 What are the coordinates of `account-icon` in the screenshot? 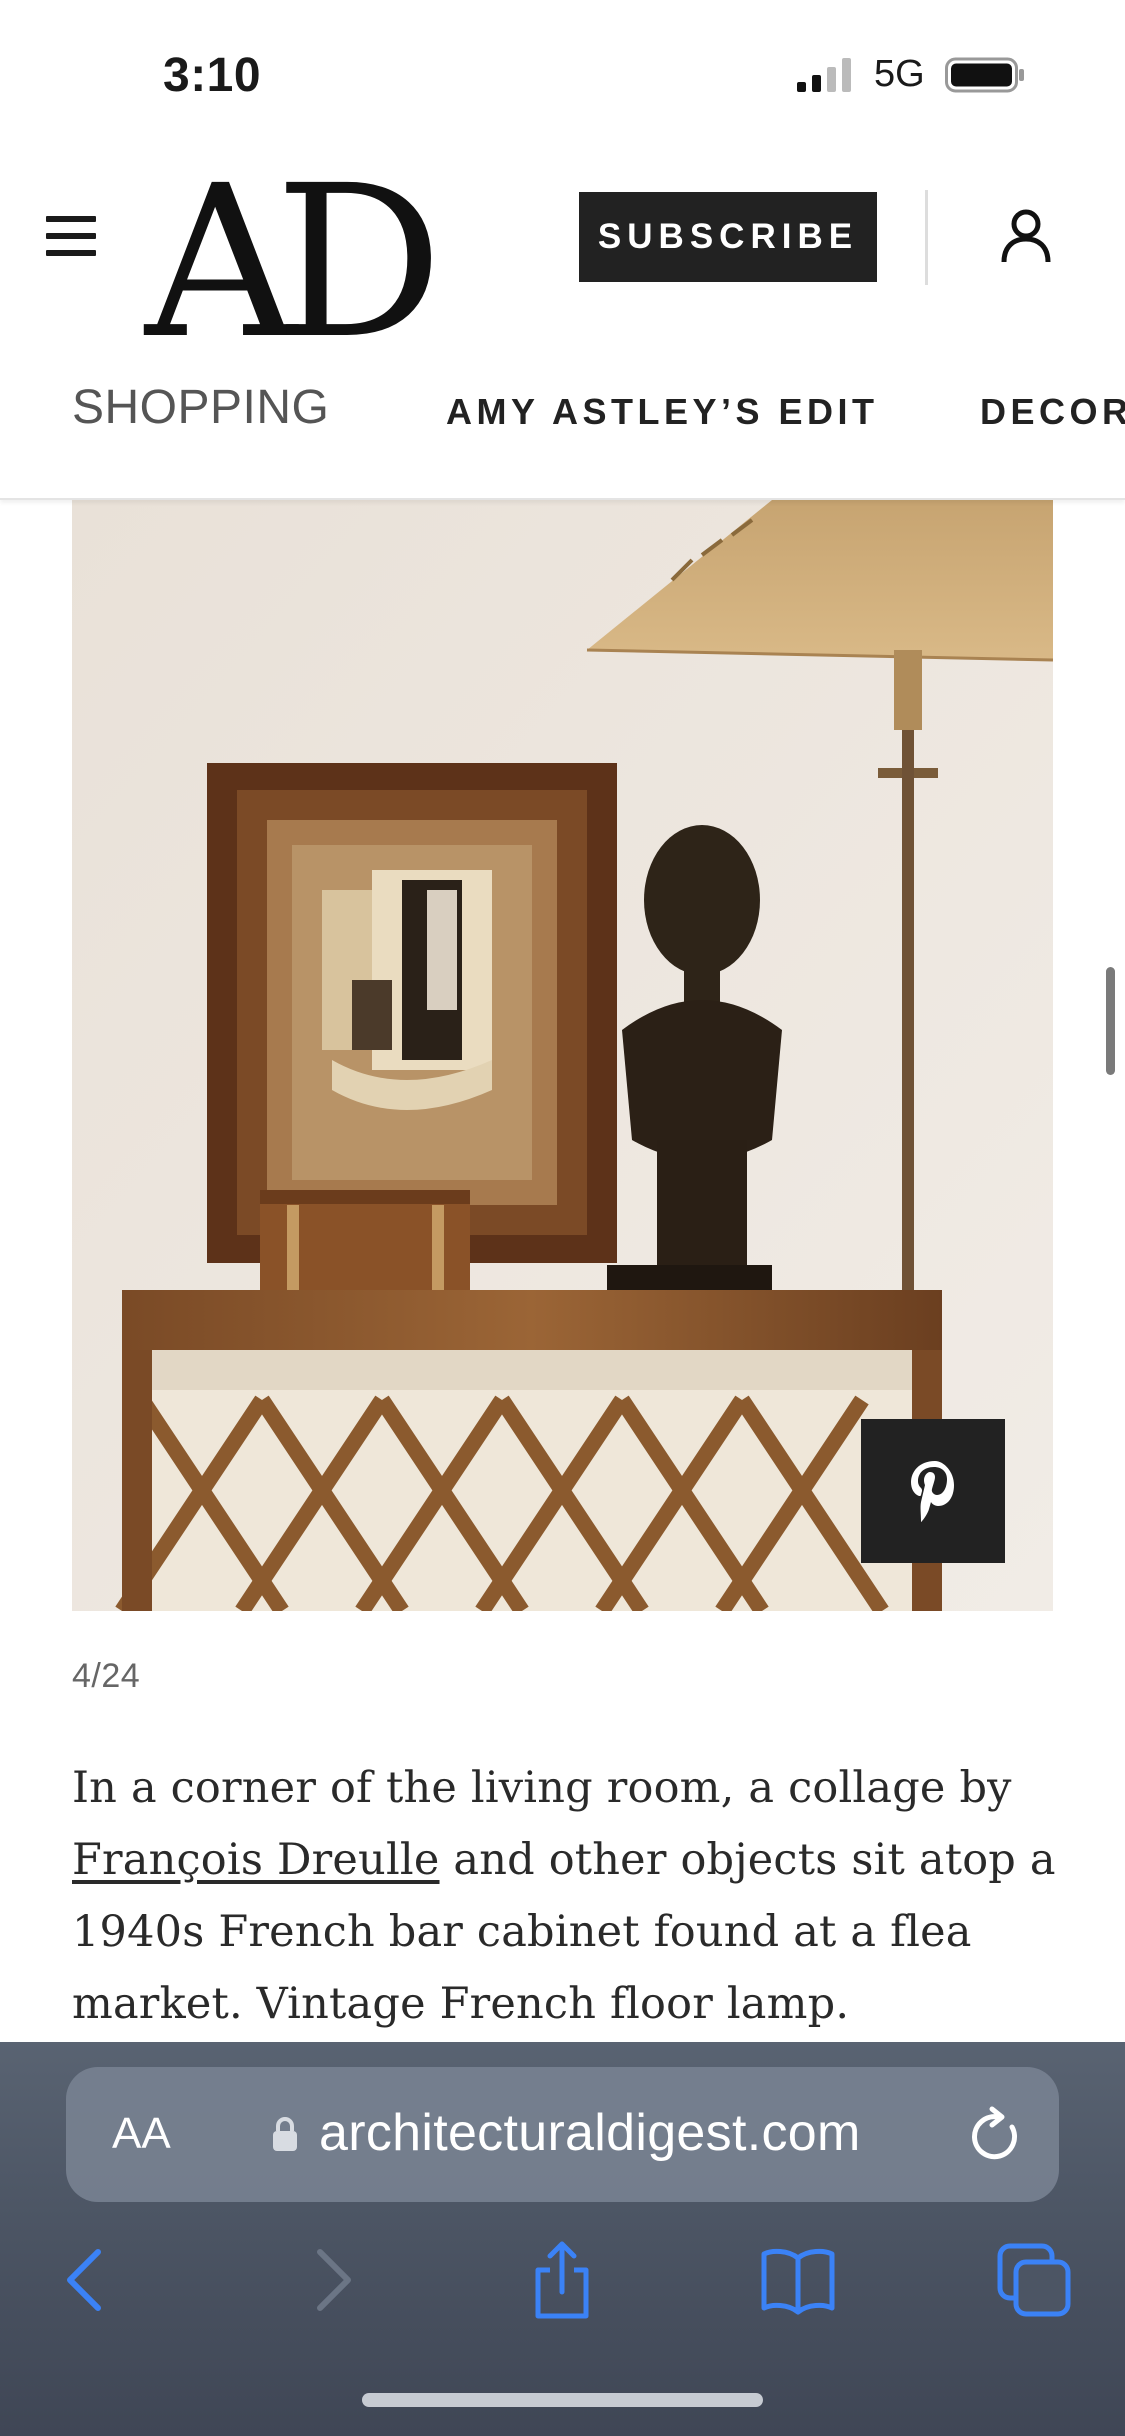 It's located at (1026, 236).